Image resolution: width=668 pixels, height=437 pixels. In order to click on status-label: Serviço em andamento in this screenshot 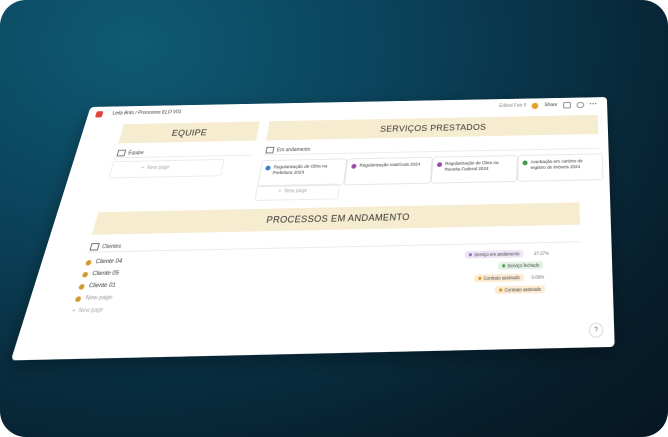, I will do `click(496, 254)`.